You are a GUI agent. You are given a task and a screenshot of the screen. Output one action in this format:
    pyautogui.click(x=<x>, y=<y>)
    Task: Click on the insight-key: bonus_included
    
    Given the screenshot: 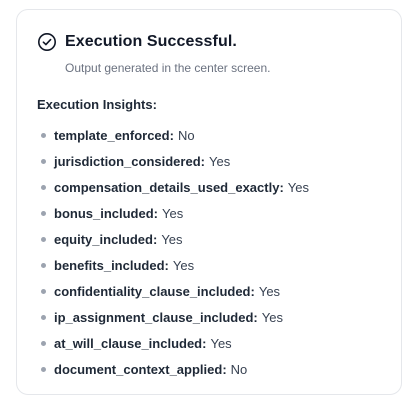 What is the action you would take?
    pyautogui.click(x=104, y=213)
    